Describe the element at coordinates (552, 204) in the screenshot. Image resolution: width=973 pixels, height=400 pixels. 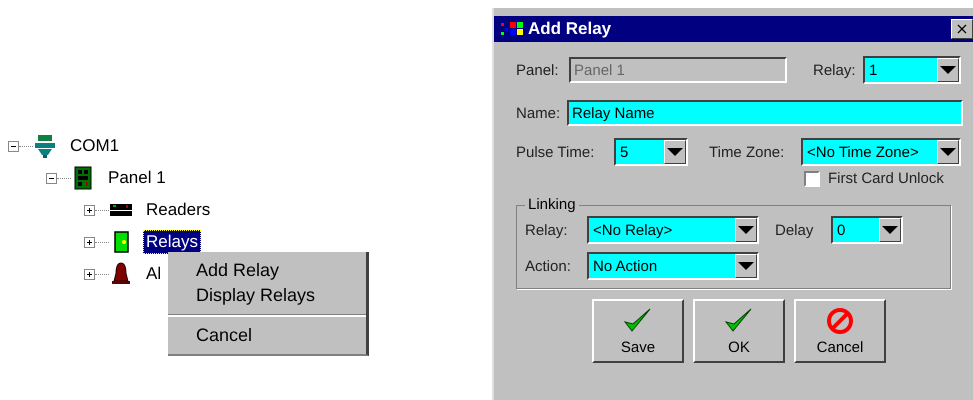
I see `group-title: Linking` at that location.